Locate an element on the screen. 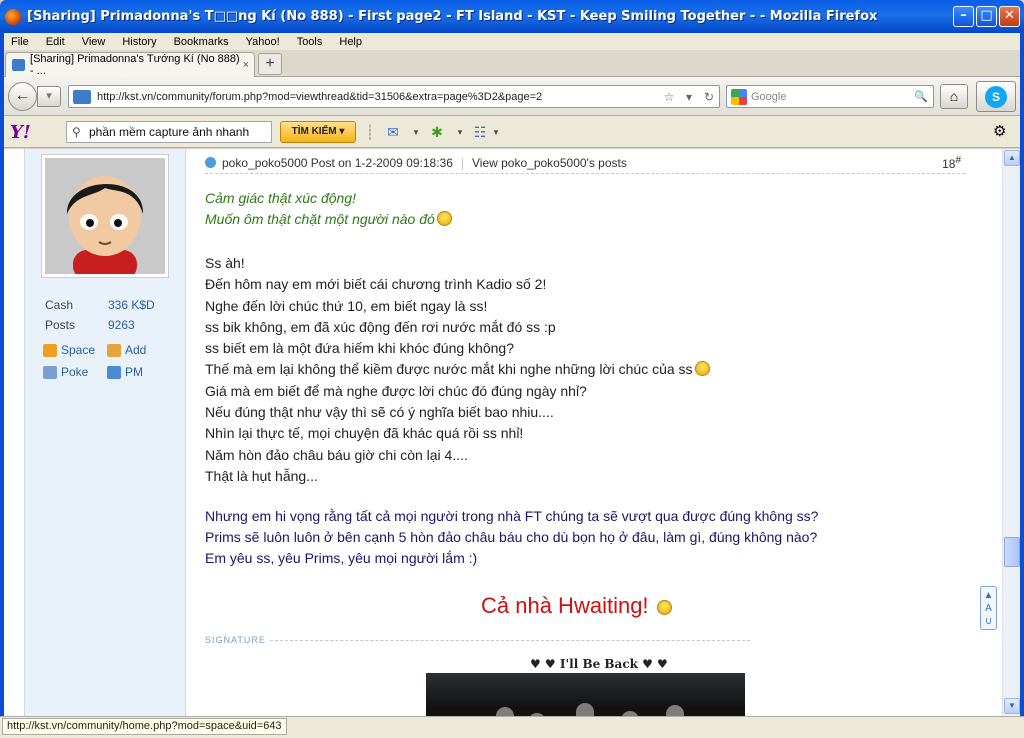  minimize-button: – is located at coordinates (963, 16).